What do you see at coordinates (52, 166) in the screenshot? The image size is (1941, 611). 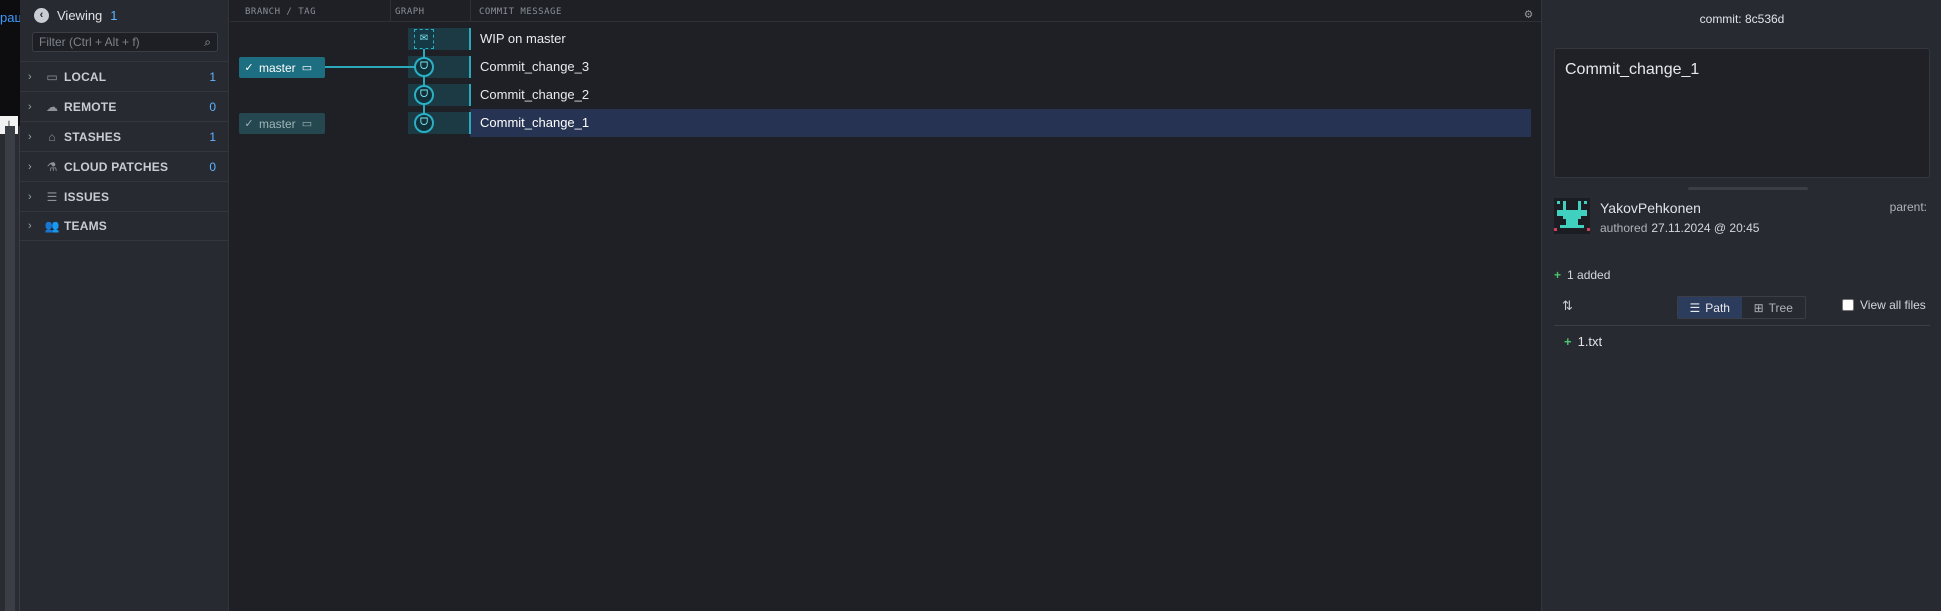 I see `flask-icon: ⚗` at bounding box center [52, 166].